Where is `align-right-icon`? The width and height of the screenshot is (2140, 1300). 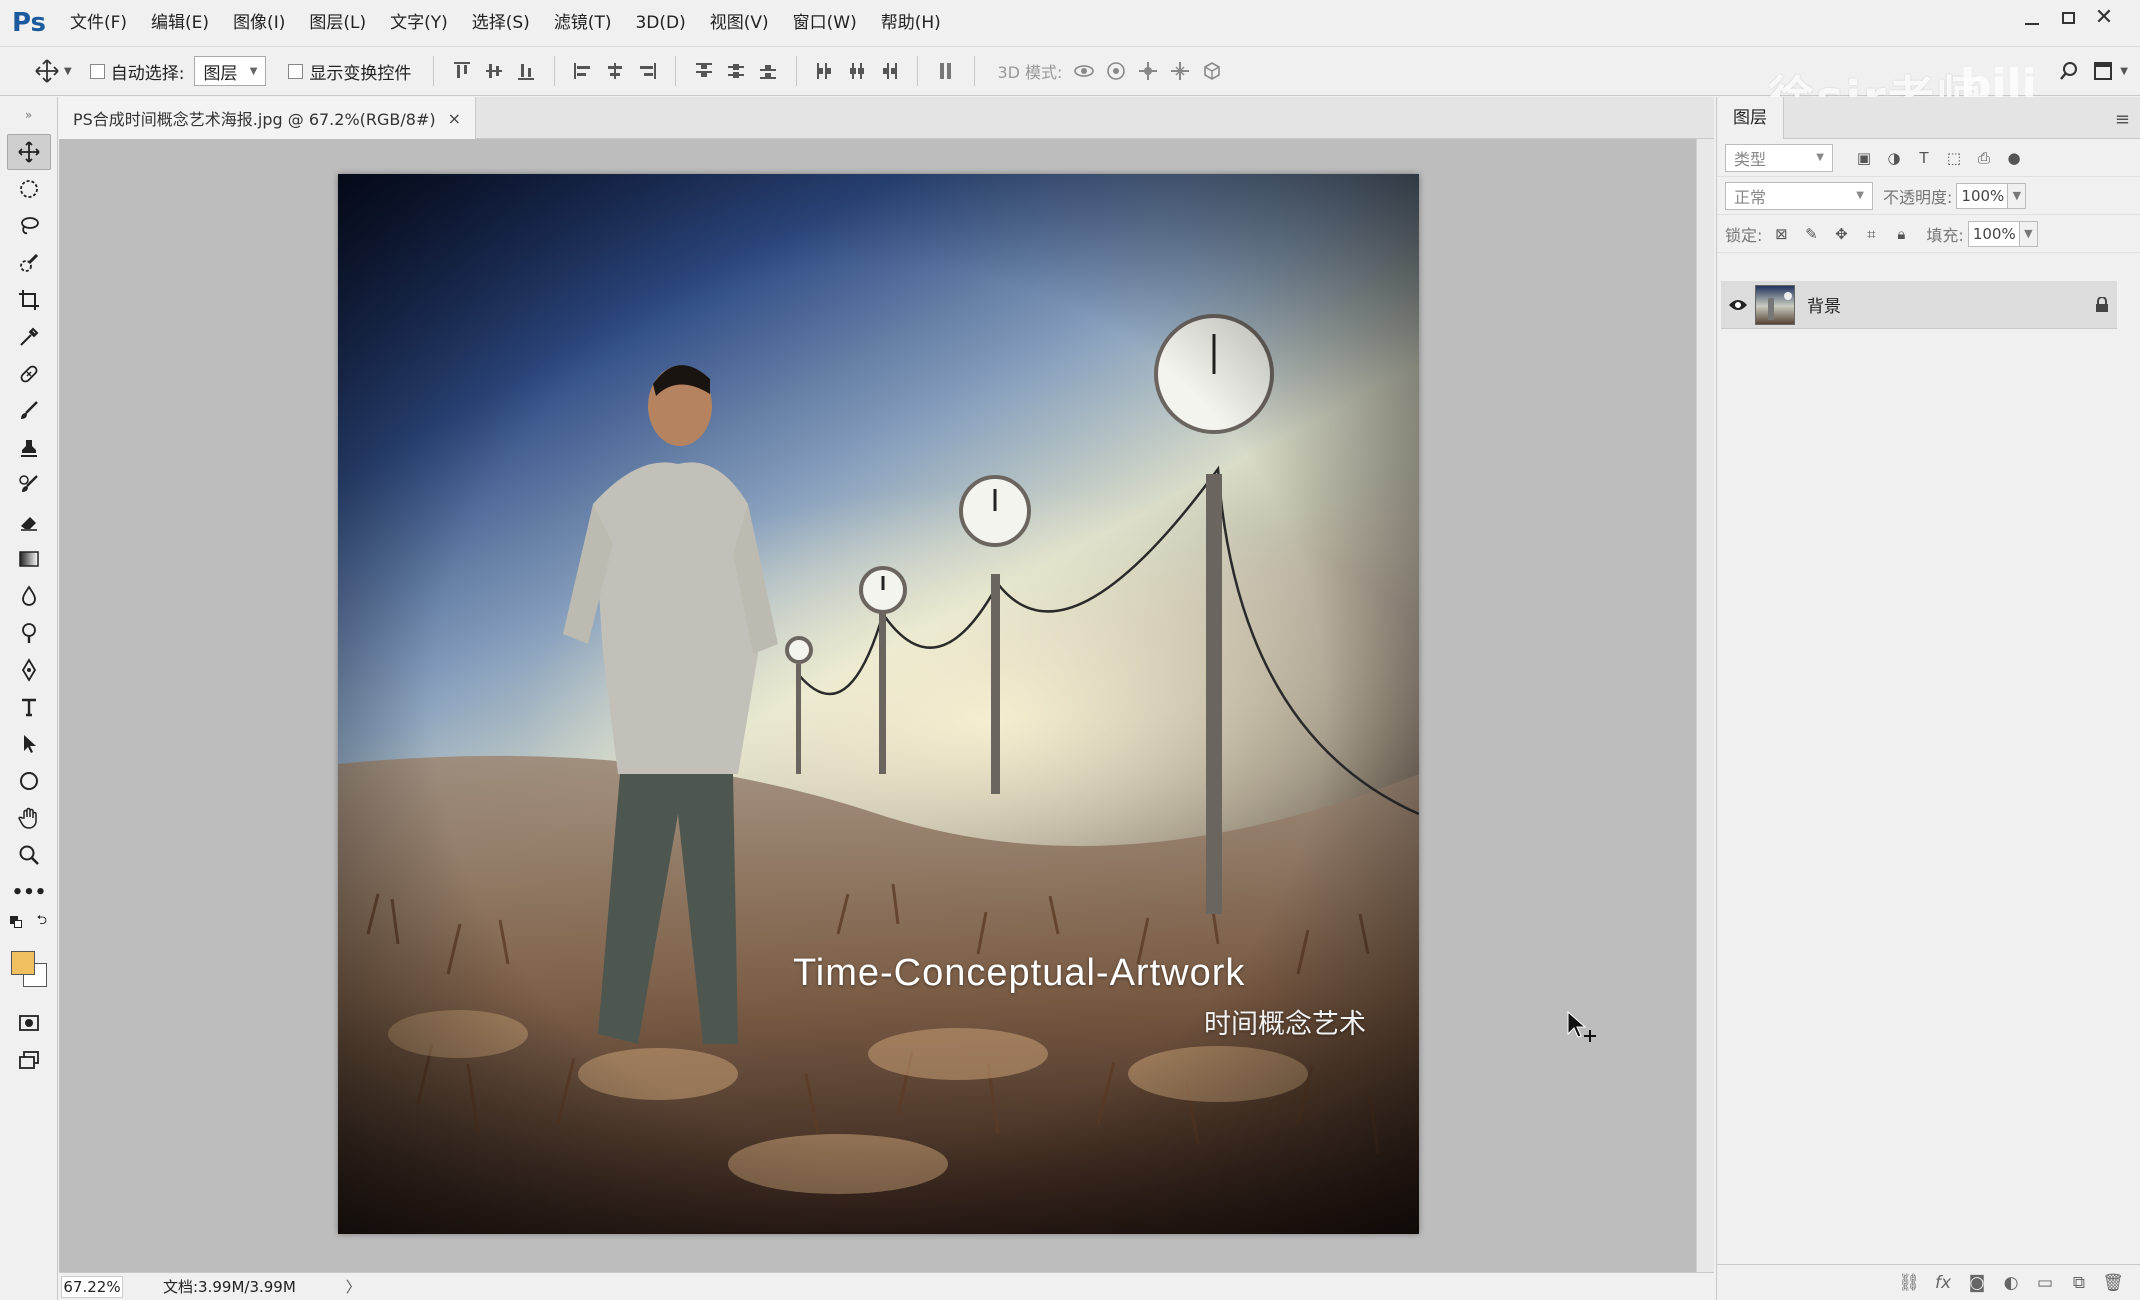
align-right-icon is located at coordinates (647, 71).